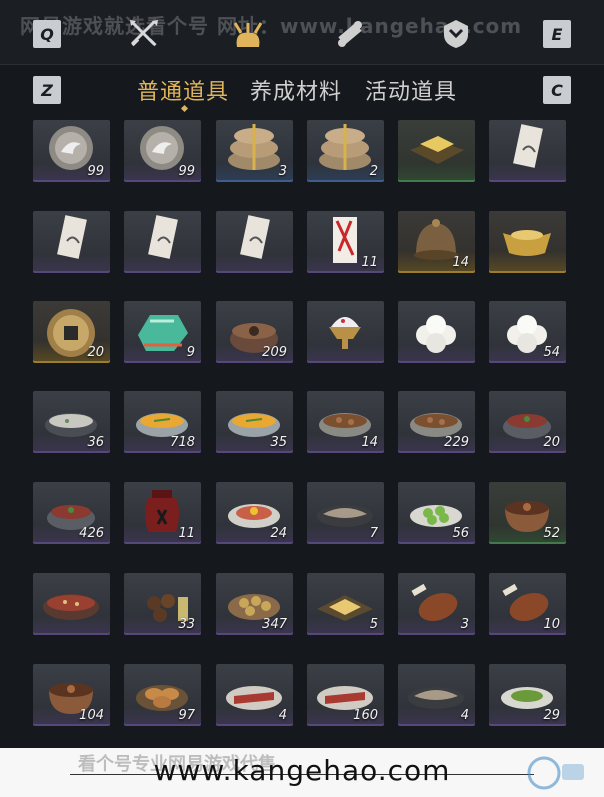 This screenshot has height=797, width=604. What do you see at coordinates (183, 90) in the screenshot?
I see `tab-common-items: 普通道具` at bounding box center [183, 90].